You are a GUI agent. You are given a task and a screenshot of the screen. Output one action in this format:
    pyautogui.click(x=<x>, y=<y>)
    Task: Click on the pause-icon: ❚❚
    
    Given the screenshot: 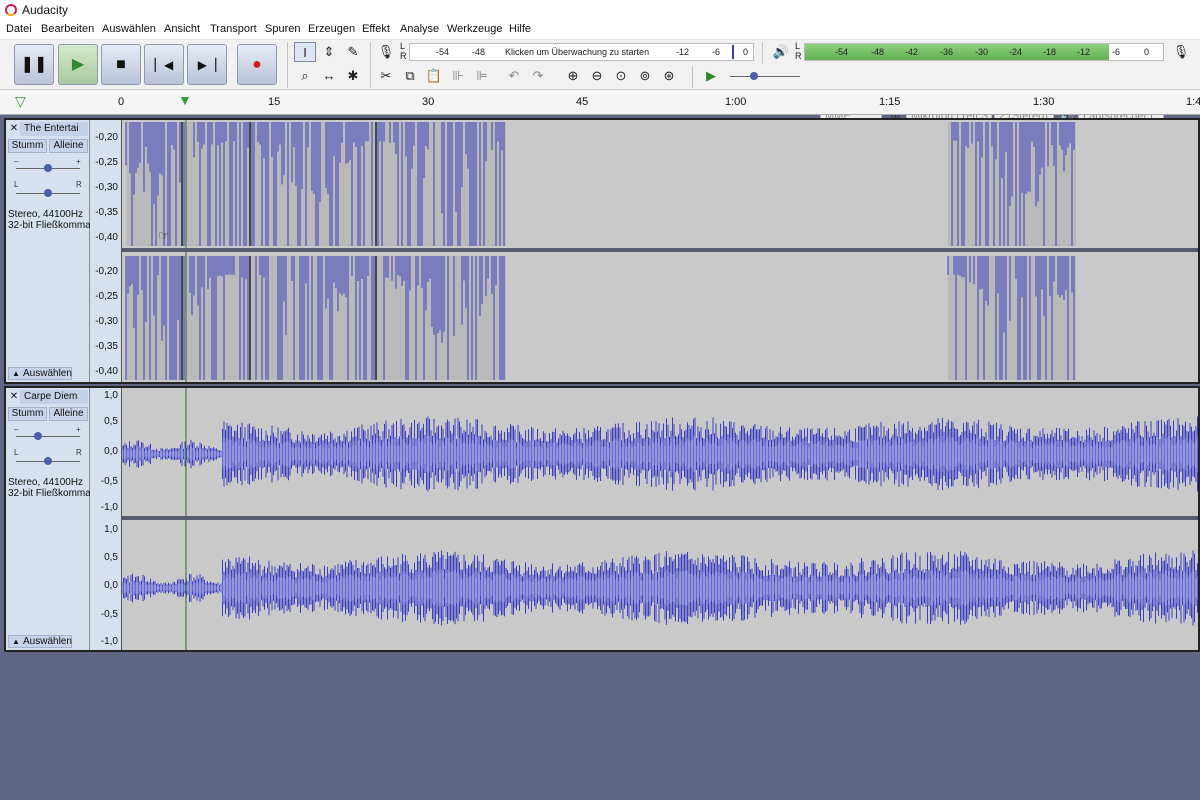 What is the action you would take?
    pyautogui.click(x=34, y=64)
    